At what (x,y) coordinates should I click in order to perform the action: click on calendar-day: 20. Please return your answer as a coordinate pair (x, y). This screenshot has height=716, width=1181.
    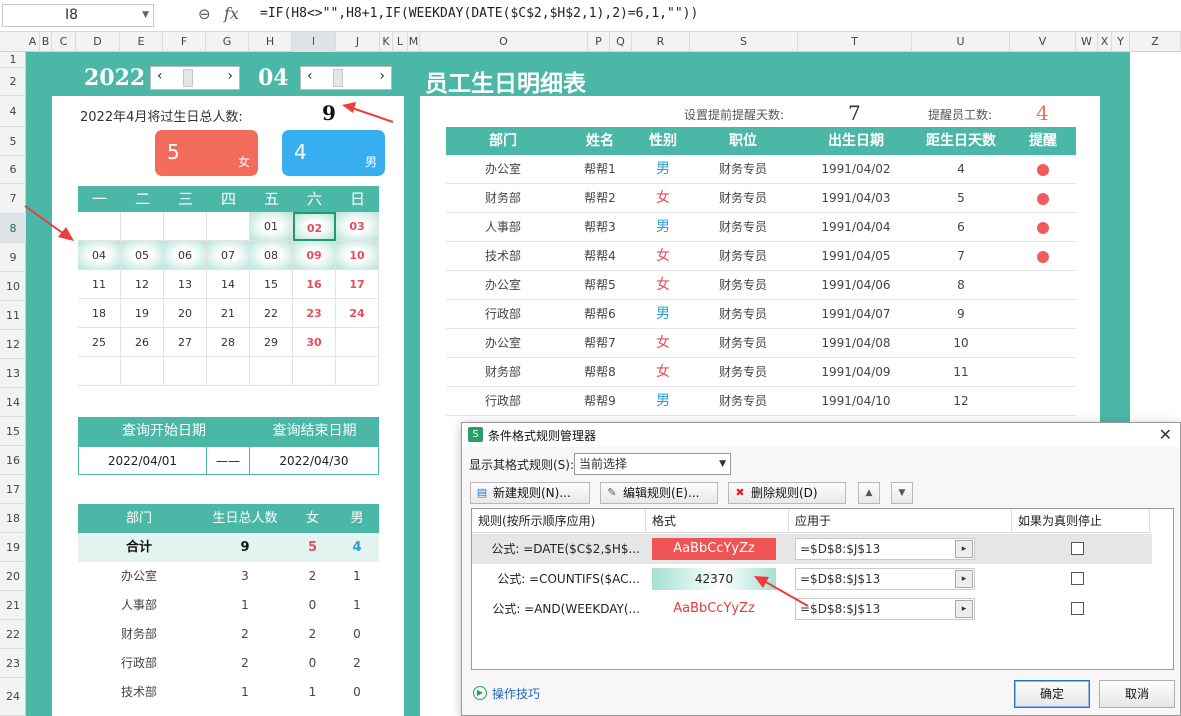
    Looking at the image, I should click on (185, 313).